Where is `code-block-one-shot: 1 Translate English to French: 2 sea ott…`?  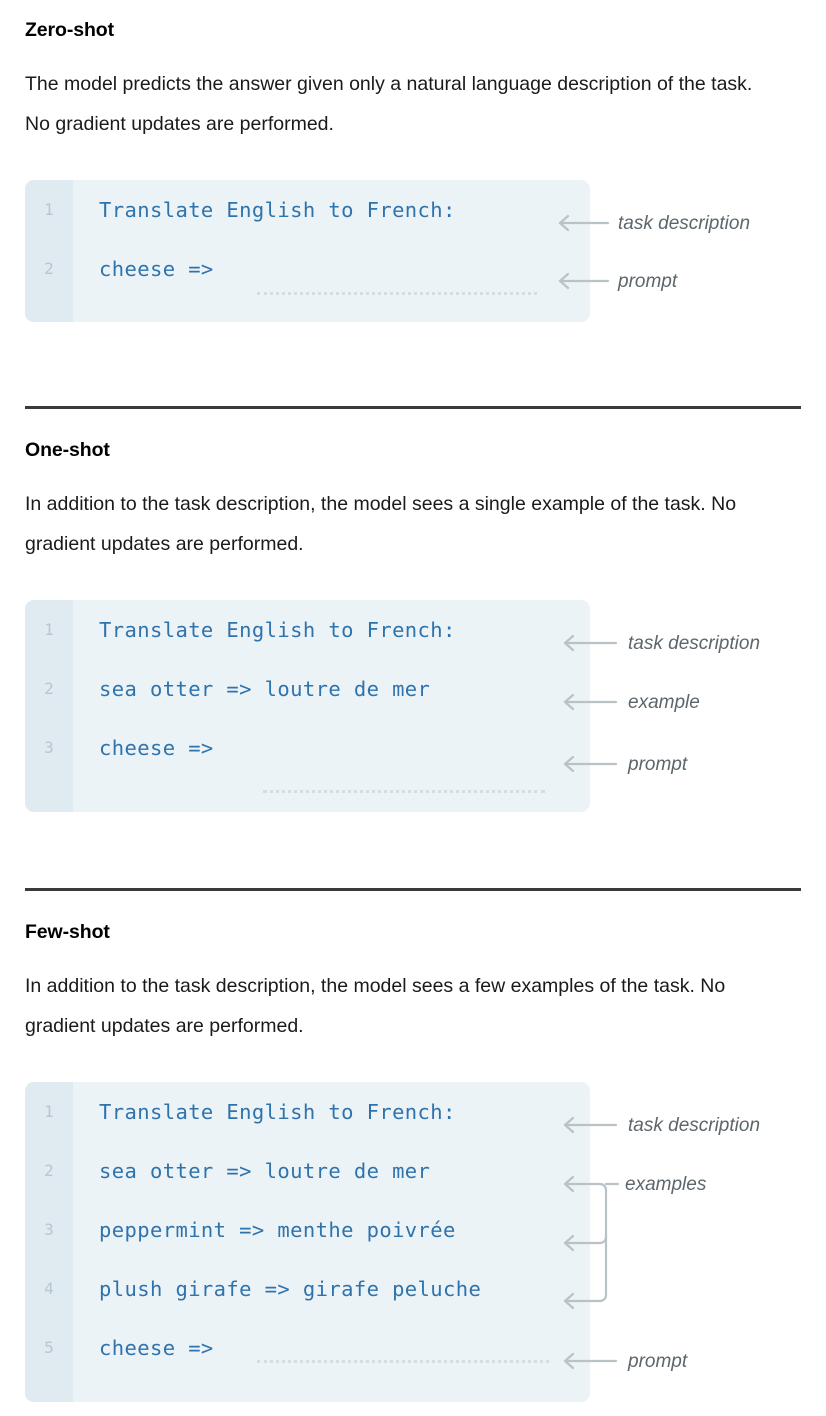 code-block-one-shot: 1 Translate English to French: 2 sea ott… is located at coordinates (307, 706).